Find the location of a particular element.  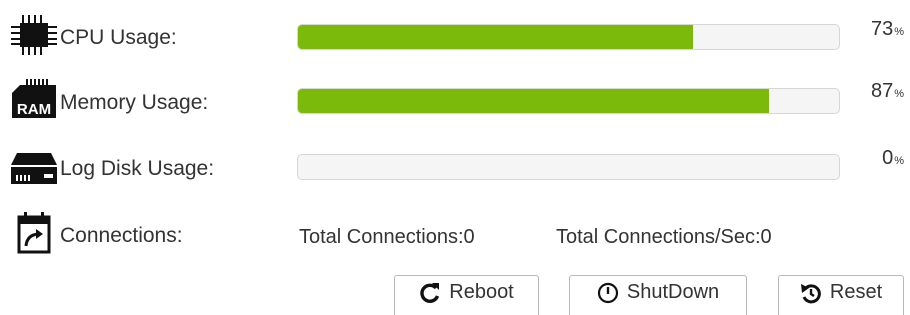

memory-usage-bar-fill is located at coordinates (533, 101).